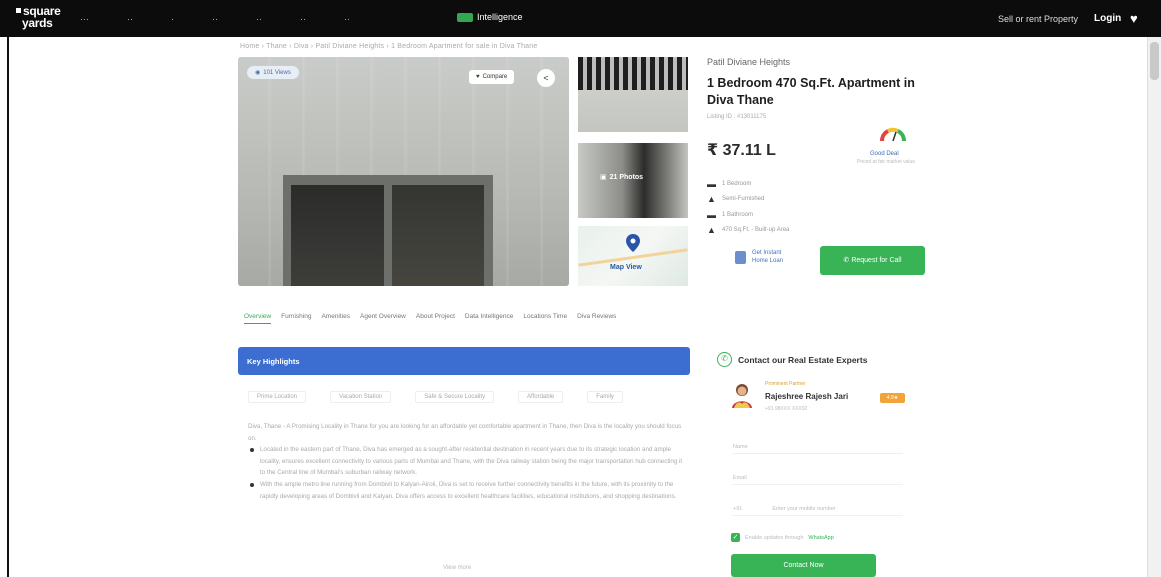 This screenshot has width=1161, height=577. Describe the element at coordinates (786, 409) in the screenshot. I see `agent-phone: +91 98XXX XXX92` at that location.